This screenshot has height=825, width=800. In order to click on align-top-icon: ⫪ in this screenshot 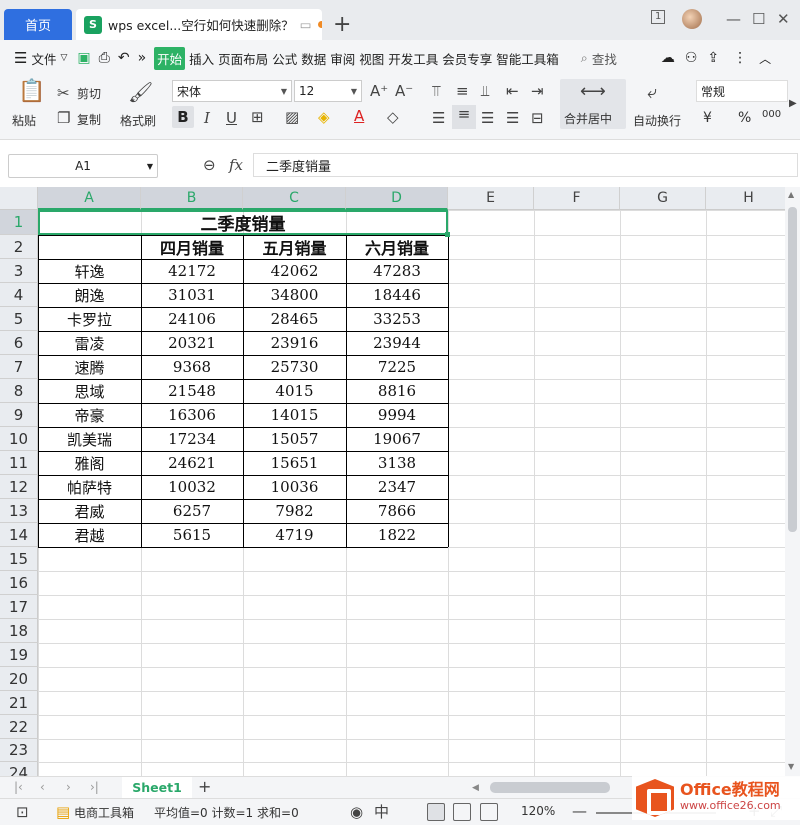, I will do `click(436, 91)`.